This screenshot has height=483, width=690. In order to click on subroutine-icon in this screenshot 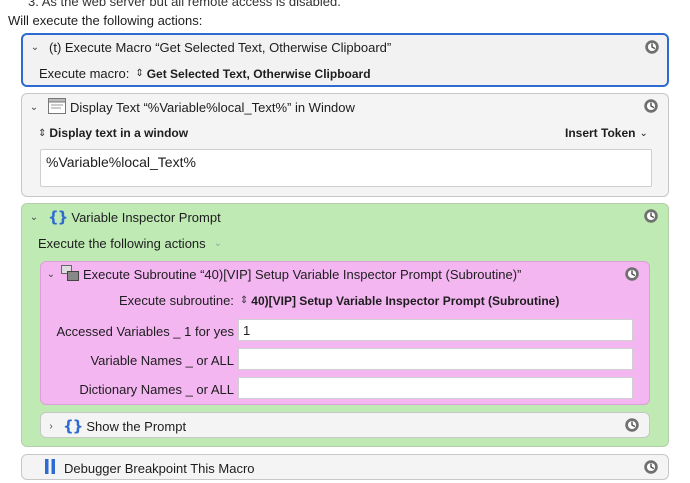, I will do `click(70, 274)`.